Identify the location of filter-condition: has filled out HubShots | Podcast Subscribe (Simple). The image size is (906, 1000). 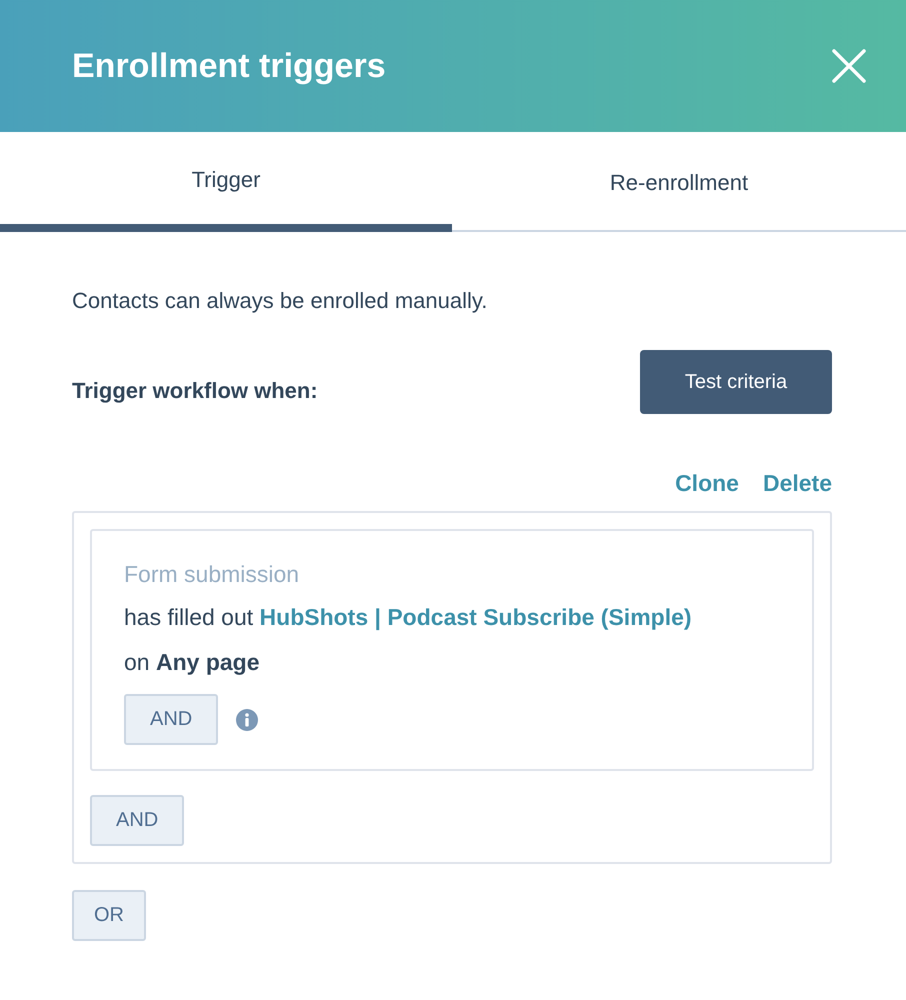
(408, 617).